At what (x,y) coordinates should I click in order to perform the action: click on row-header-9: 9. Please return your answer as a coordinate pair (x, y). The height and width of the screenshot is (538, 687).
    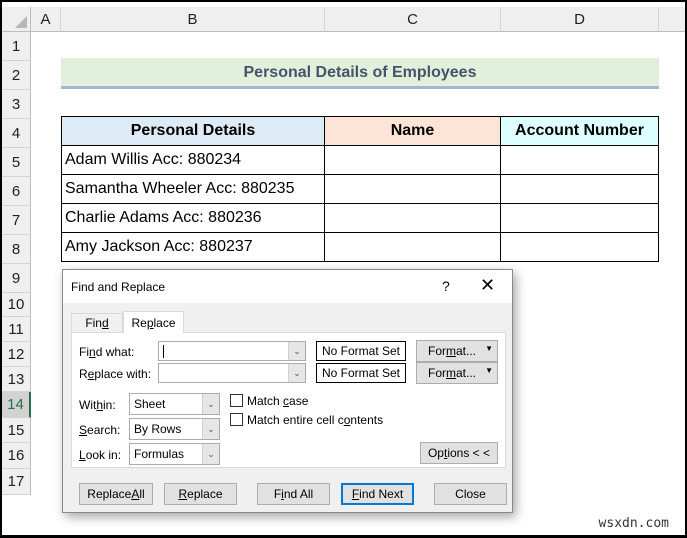
    Looking at the image, I should click on (16, 278).